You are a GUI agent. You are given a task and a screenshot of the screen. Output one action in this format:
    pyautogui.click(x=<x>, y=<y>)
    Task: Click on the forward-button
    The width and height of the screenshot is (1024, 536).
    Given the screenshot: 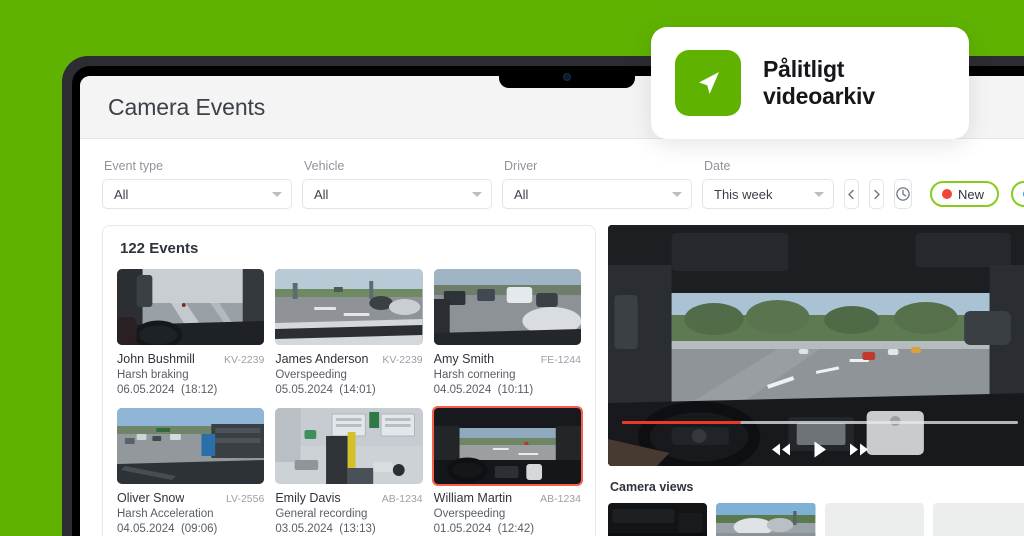 What is the action you would take?
    pyautogui.click(x=859, y=449)
    